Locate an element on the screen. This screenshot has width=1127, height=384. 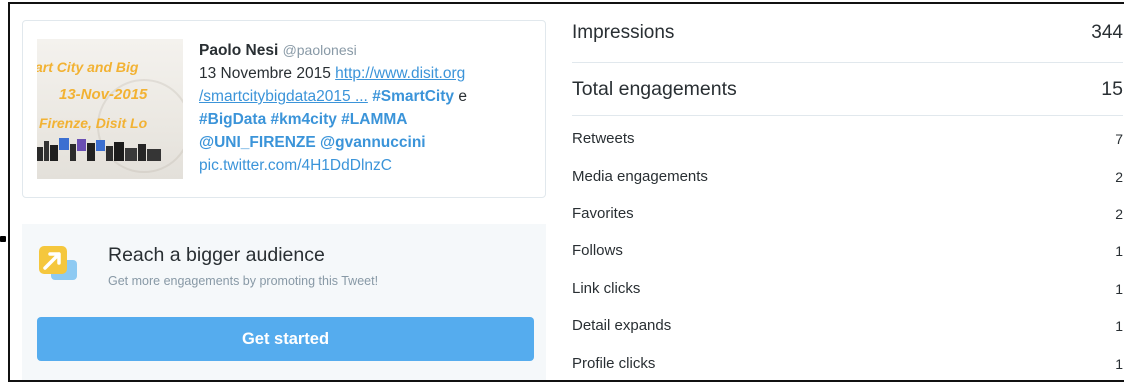
tweet-line-5: pic.twitter.com/4H1DdDlnzC is located at coordinates (369, 165).